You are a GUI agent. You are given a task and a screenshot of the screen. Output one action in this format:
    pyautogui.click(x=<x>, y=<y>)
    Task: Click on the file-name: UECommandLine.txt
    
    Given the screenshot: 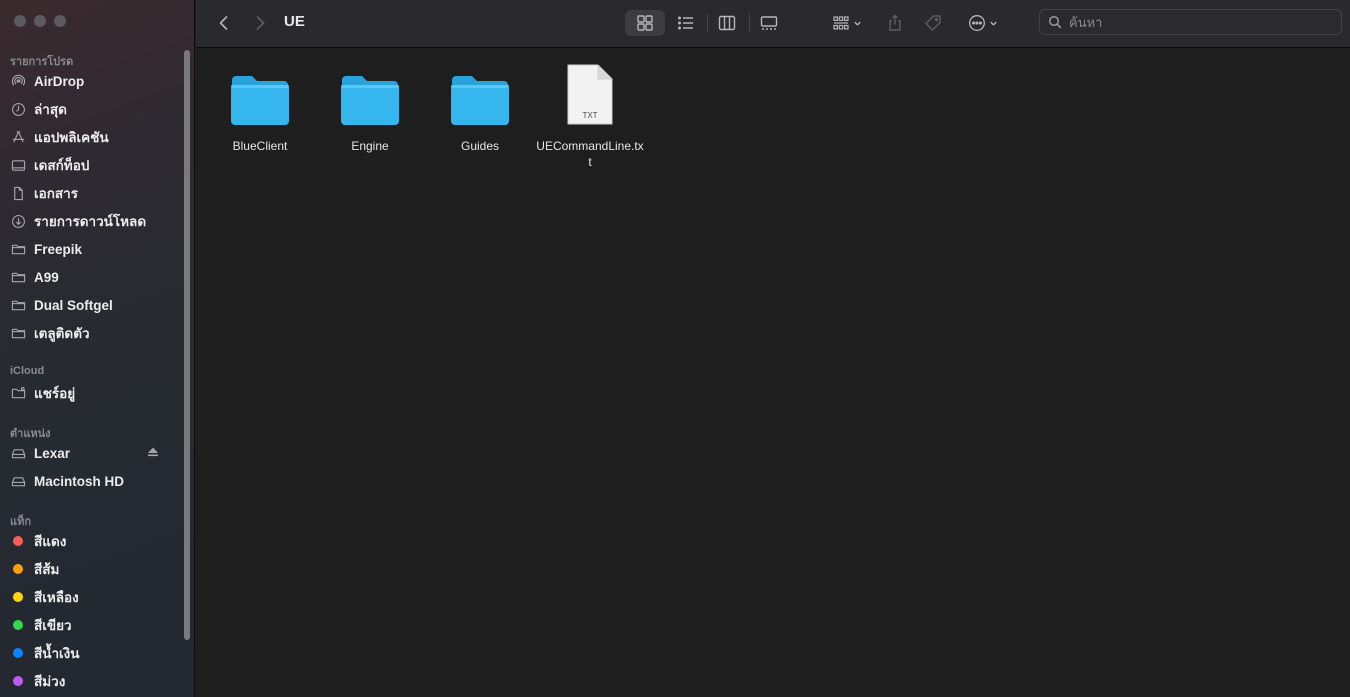 What is the action you would take?
    pyautogui.click(x=590, y=154)
    